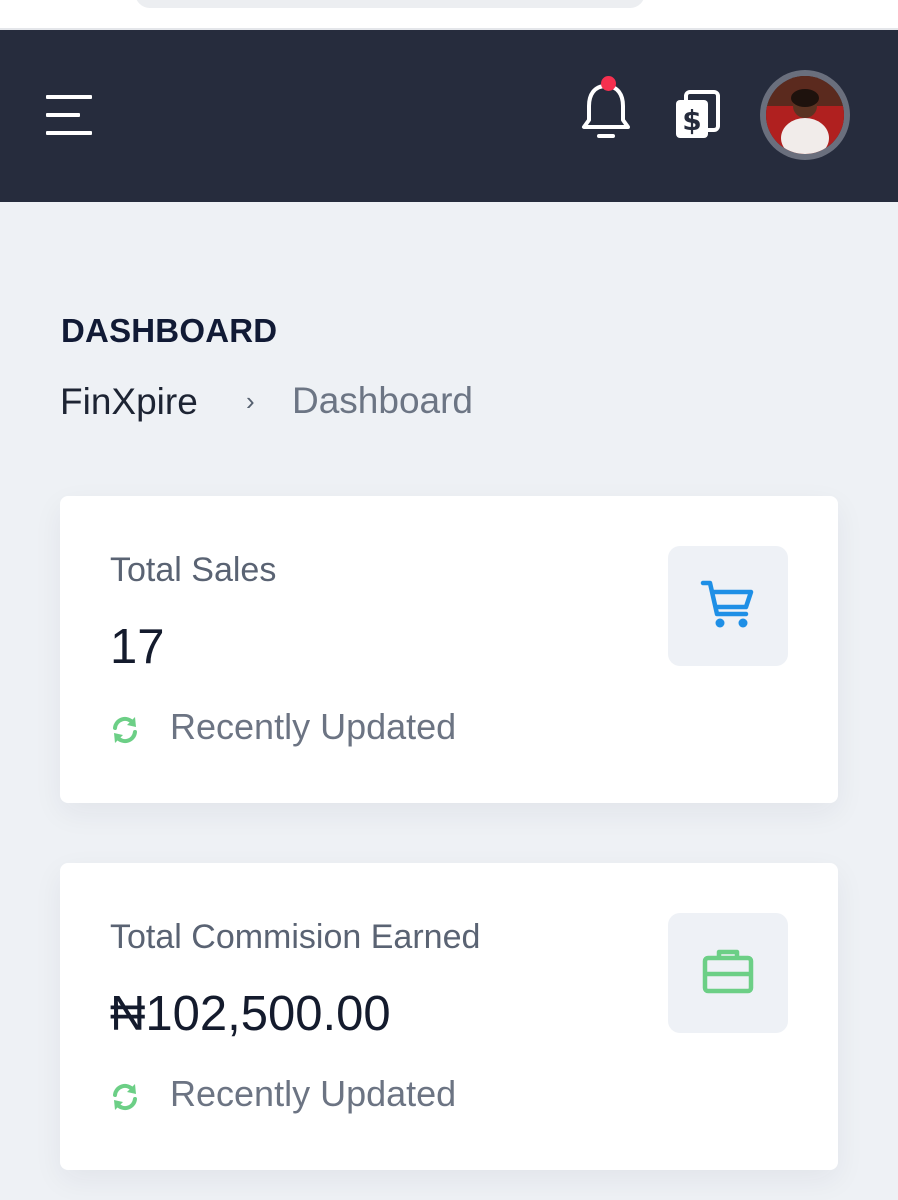  What do you see at coordinates (250, 401) in the screenshot?
I see `chevron-right-icon: ›` at bounding box center [250, 401].